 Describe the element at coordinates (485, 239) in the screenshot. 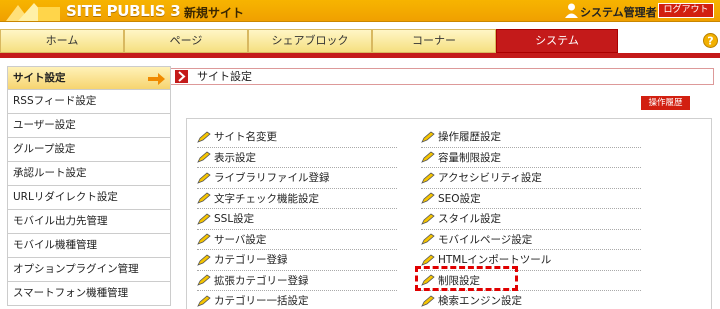

I see `link-label: モバイルページ設定` at that location.